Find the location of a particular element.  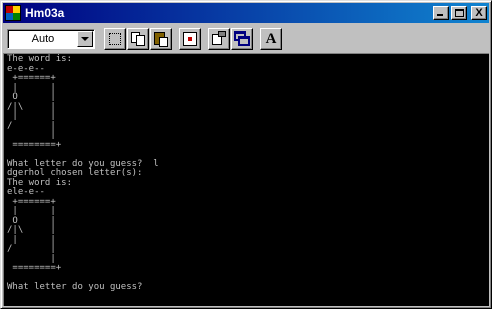

maximize-icon is located at coordinates (459, 13).